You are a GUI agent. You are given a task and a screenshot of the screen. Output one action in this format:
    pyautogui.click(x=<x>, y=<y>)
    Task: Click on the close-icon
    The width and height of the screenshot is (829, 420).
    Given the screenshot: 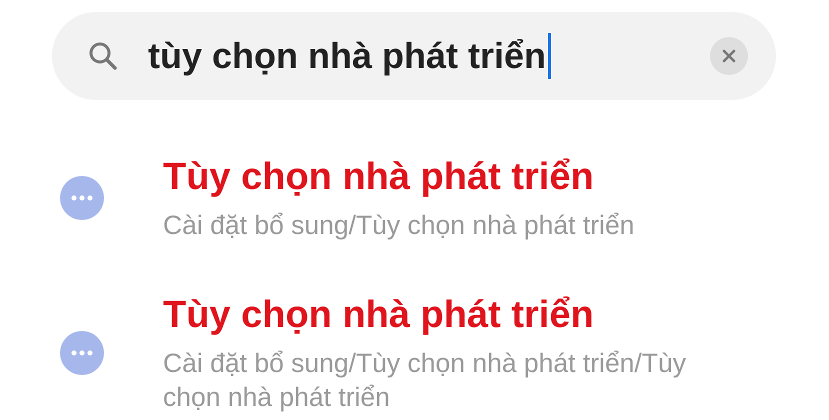 What is the action you would take?
    pyautogui.click(x=729, y=56)
    